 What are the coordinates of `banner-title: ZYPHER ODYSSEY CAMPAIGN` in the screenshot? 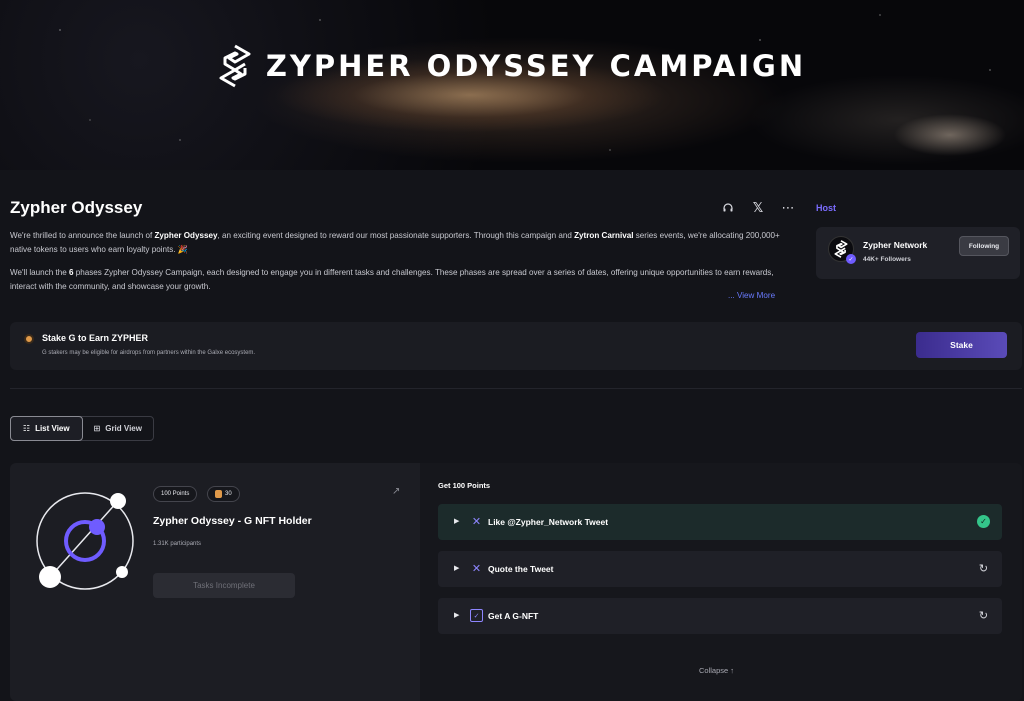 It's located at (512, 66).